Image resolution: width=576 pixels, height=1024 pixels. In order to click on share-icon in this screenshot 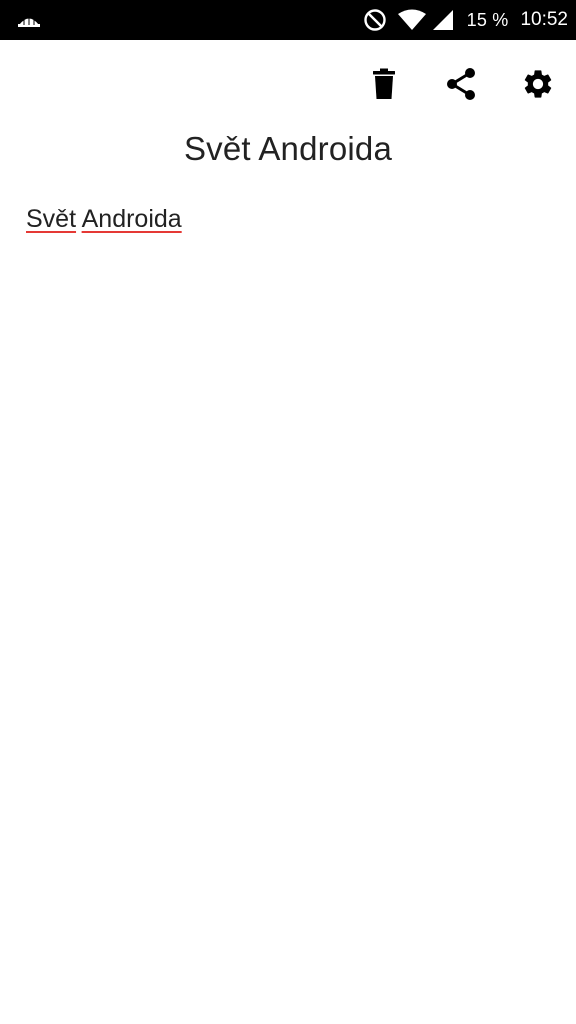, I will do `click(461, 86)`.